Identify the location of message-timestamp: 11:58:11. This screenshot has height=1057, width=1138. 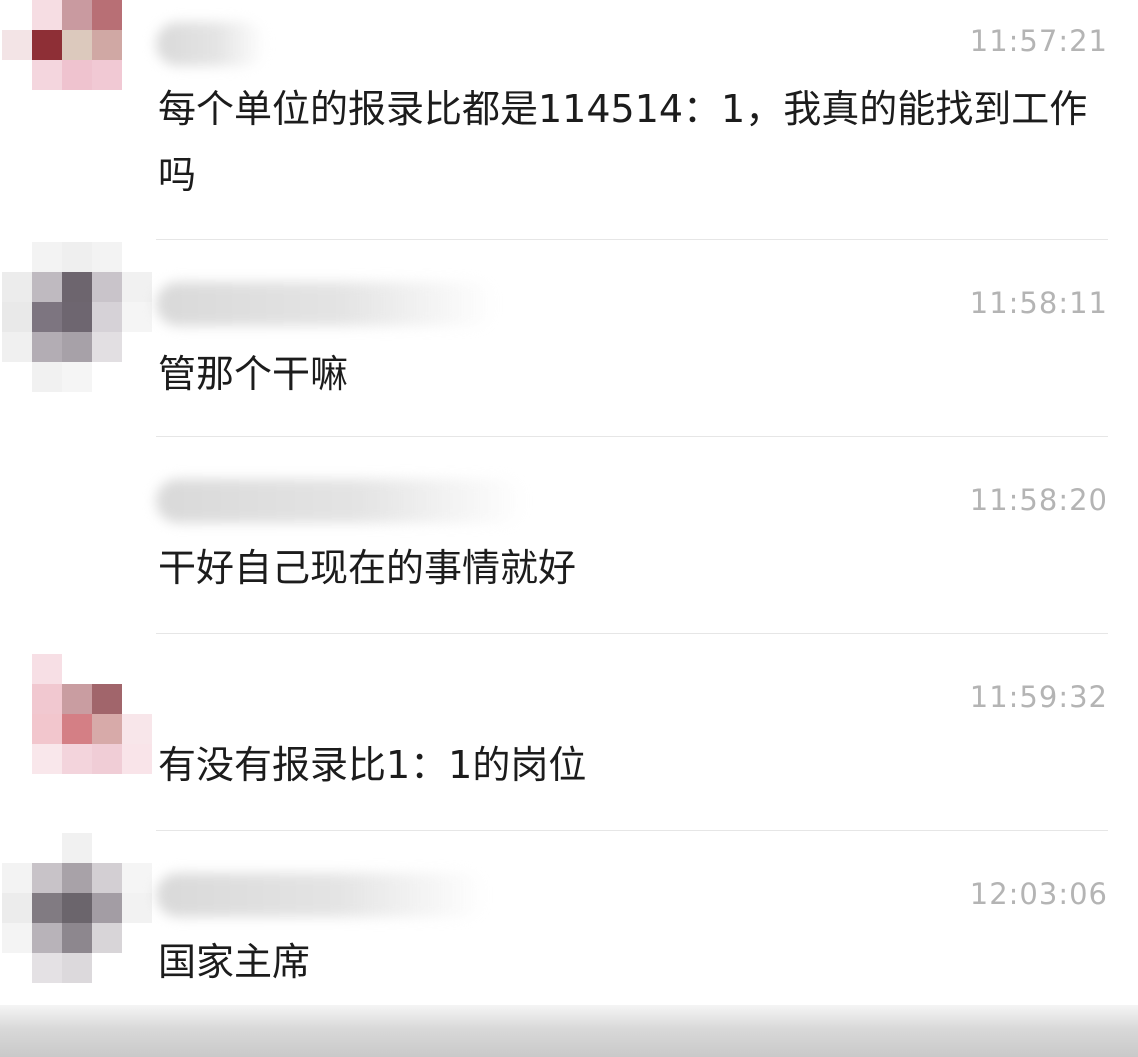
(1038, 303).